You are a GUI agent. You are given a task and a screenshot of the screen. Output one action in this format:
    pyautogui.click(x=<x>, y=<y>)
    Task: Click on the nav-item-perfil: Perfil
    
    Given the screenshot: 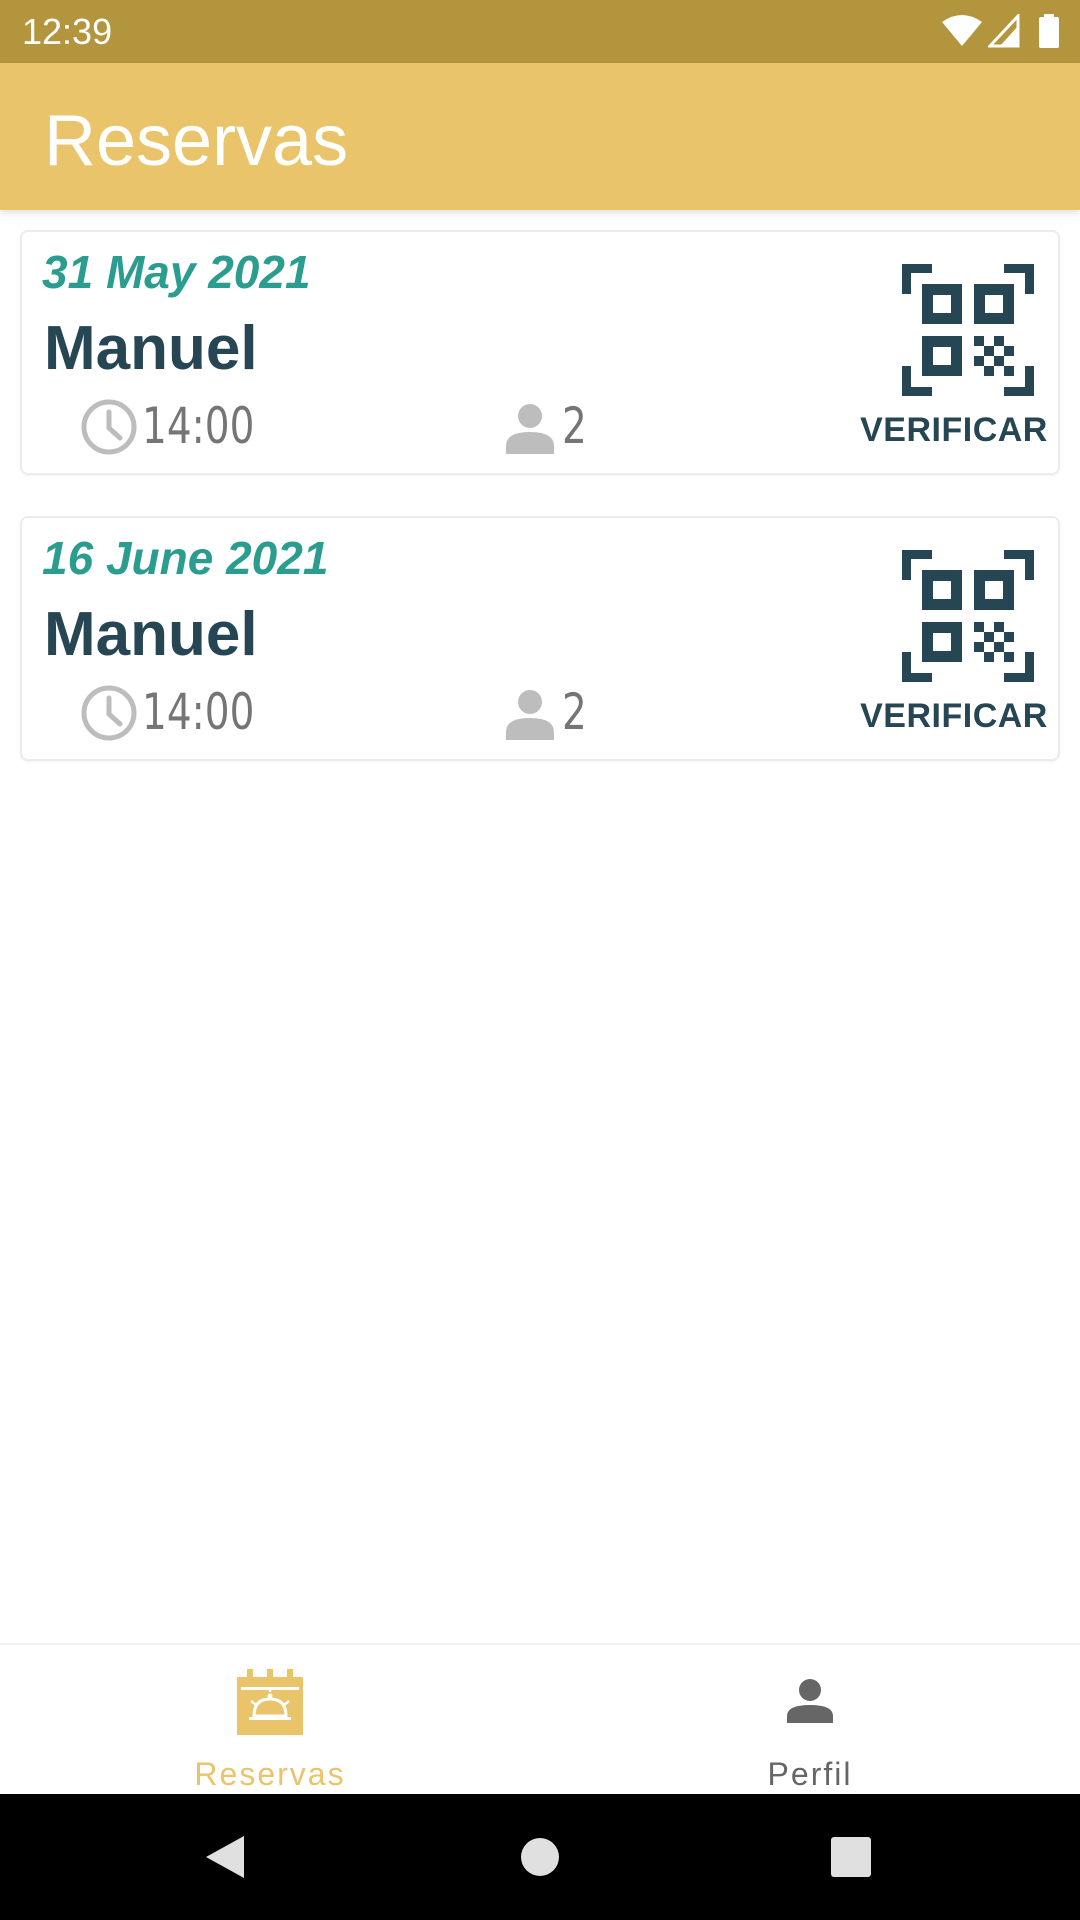 What is the action you would take?
    pyautogui.click(x=810, y=1720)
    